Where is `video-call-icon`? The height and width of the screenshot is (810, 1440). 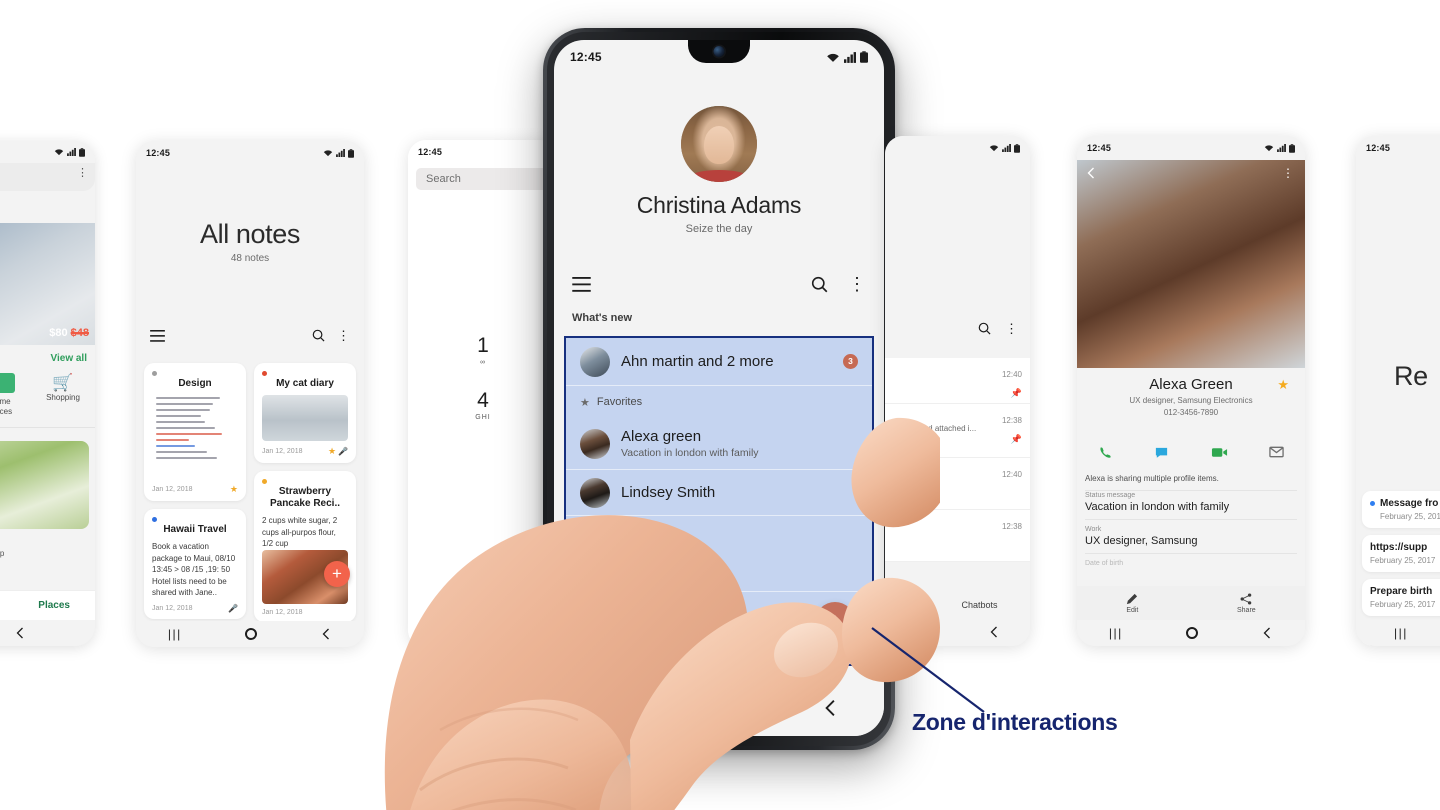 video-call-icon is located at coordinates (1219, 452).